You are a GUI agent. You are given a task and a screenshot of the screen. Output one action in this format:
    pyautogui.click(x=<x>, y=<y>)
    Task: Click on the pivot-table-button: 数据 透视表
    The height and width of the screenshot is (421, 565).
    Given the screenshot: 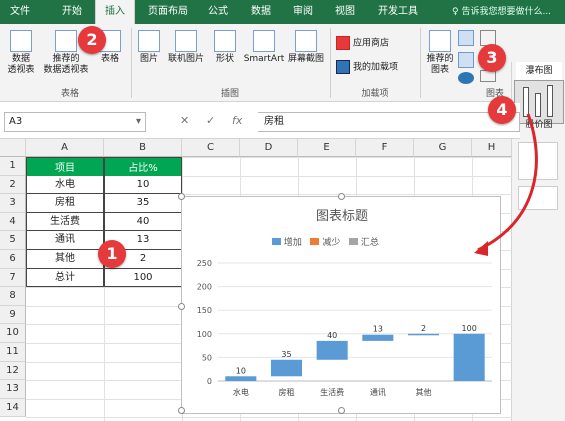 What is the action you would take?
    pyautogui.click(x=21, y=53)
    